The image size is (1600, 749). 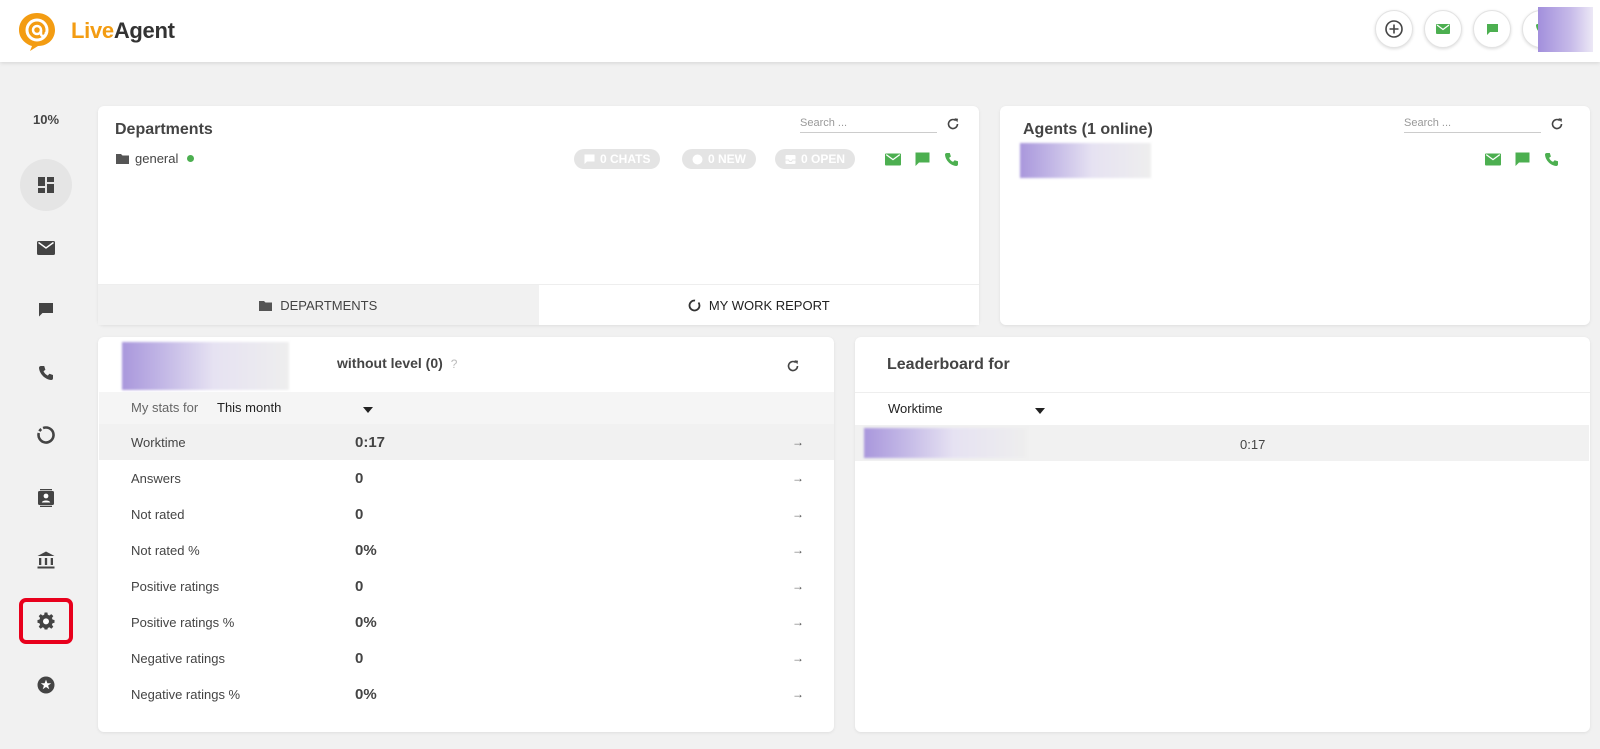 What do you see at coordinates (1222, 408) in the screenshot?
I see `leaderboard-filter-row: Worktime` at bounding box center [1222, 408].